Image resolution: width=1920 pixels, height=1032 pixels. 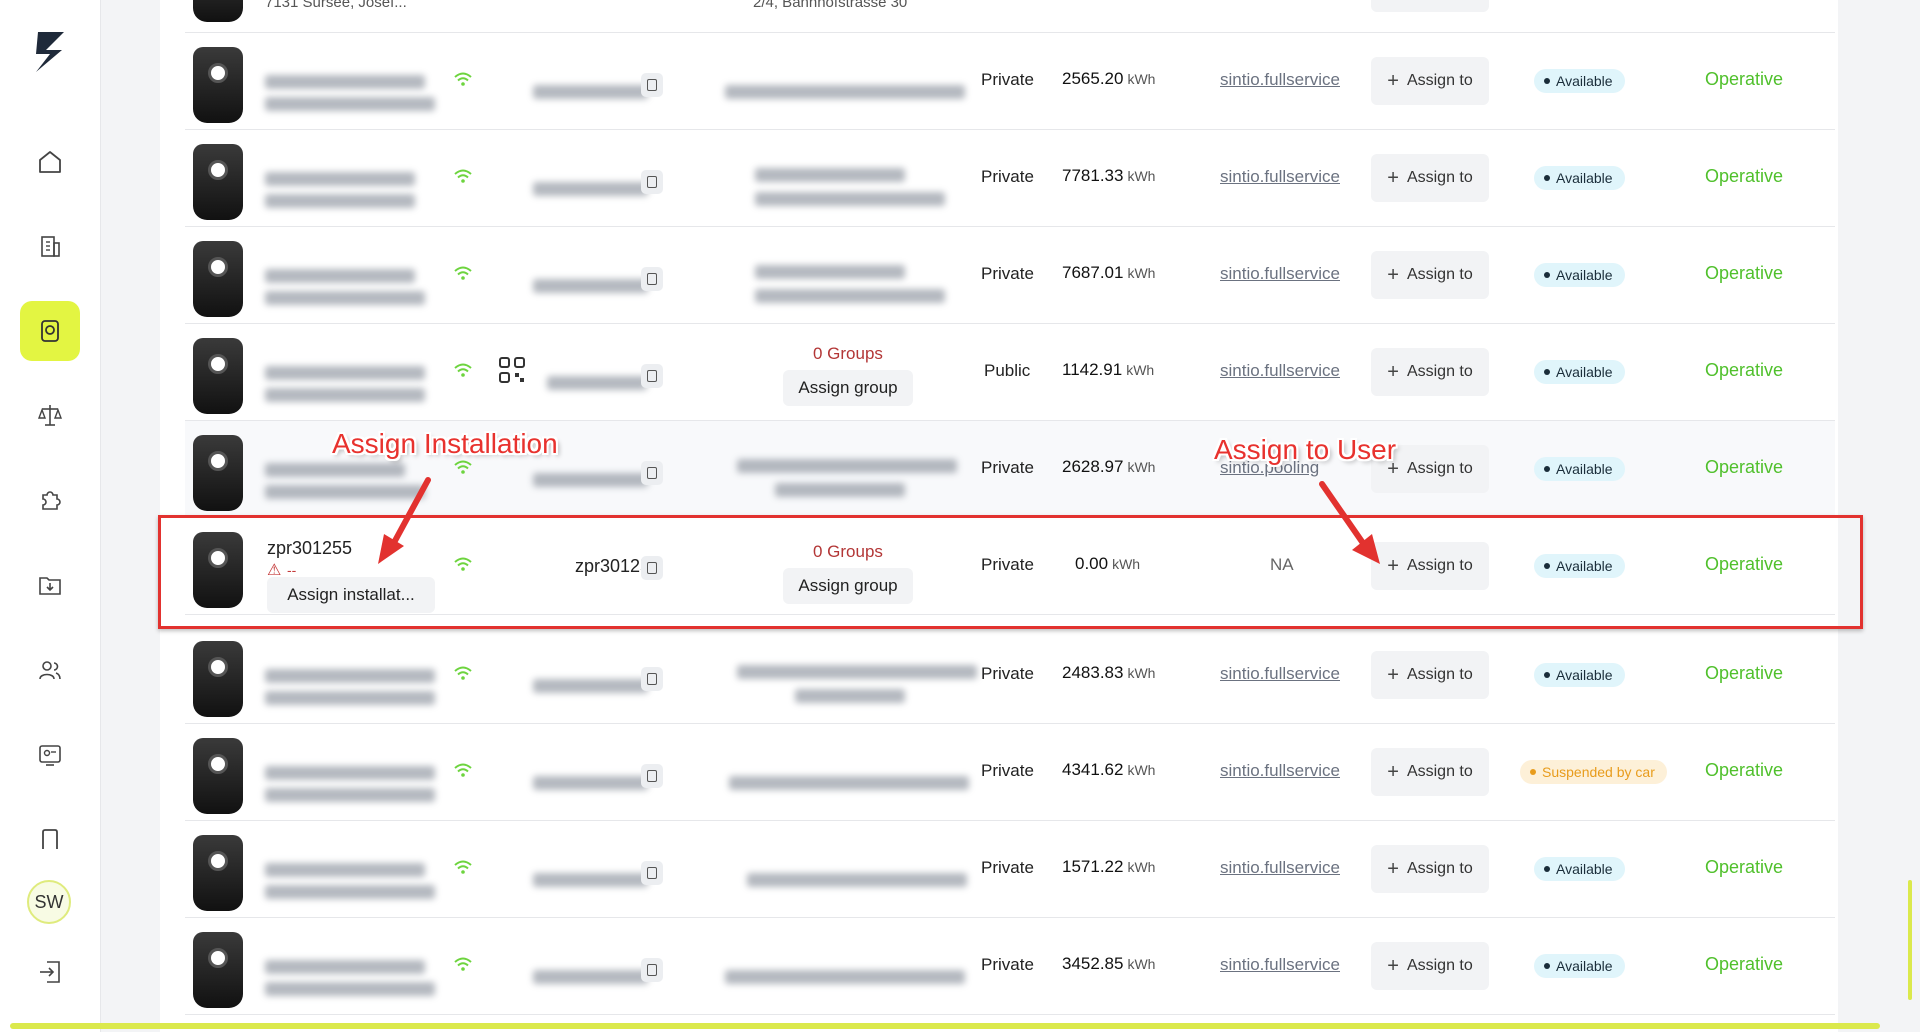 What do you see at coordinates (50, 246) in the screenshot?
I see `nav-buildings` at bounding box center [50, 246].